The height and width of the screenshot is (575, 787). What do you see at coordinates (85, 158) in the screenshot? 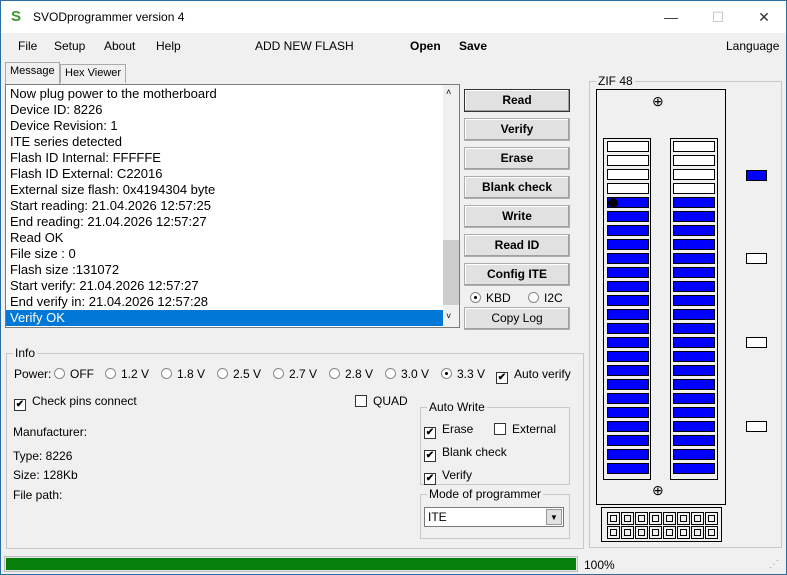
I see `log-line: Flash ID Internal: FFFFFE` at bounding box center [85, 158].